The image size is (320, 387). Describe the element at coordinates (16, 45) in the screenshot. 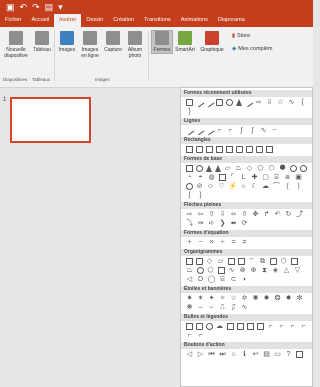

I see `new-slide-button: Nouvelle diapositive` at that location.